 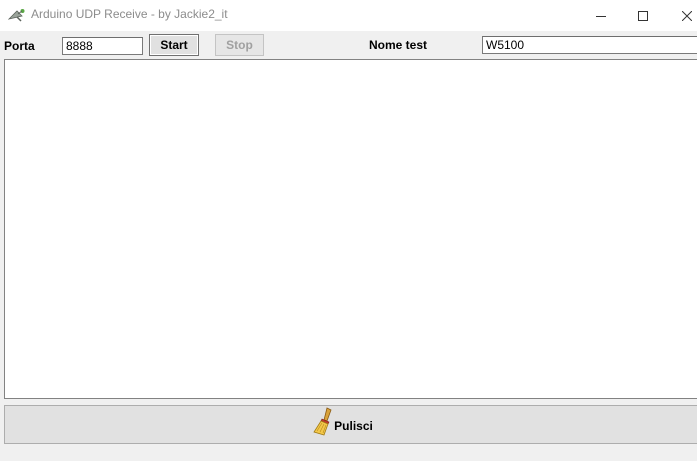 I want to click on maximize-button, so click(x=643, y=15).